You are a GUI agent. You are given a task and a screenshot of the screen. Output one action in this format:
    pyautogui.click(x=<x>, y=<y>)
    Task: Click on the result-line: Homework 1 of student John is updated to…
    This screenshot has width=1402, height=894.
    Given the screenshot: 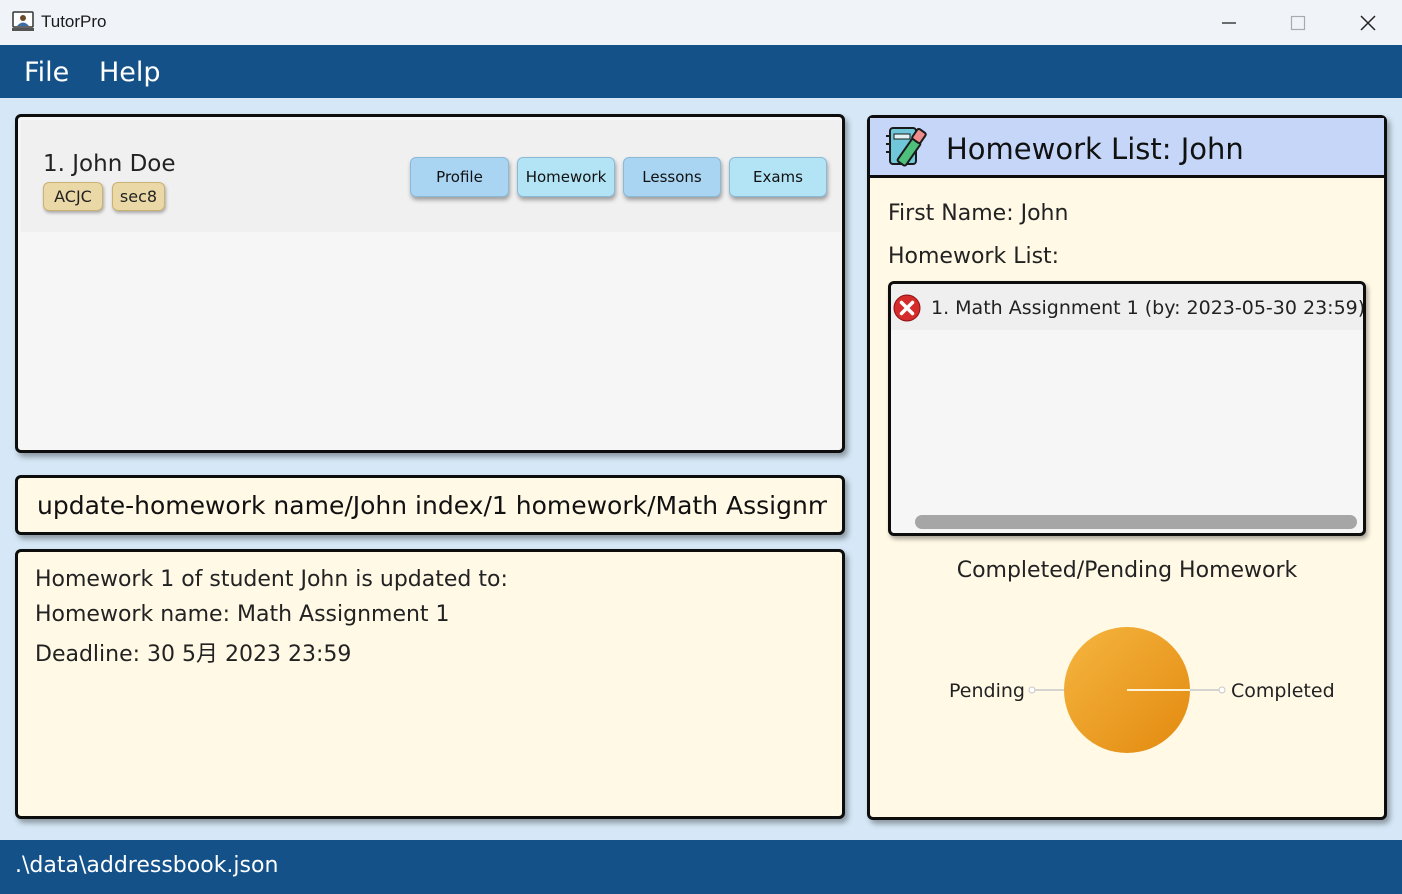 What is the action you would take?
    pyautogui.click(x=271, y=579)
    